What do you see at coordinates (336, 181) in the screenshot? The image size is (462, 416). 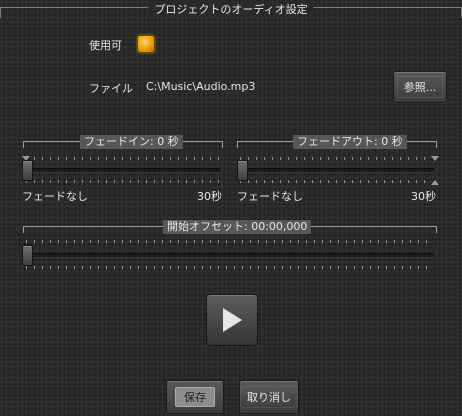 I see `fade-out-ticks-bottom` at bounding box center [336, 181].